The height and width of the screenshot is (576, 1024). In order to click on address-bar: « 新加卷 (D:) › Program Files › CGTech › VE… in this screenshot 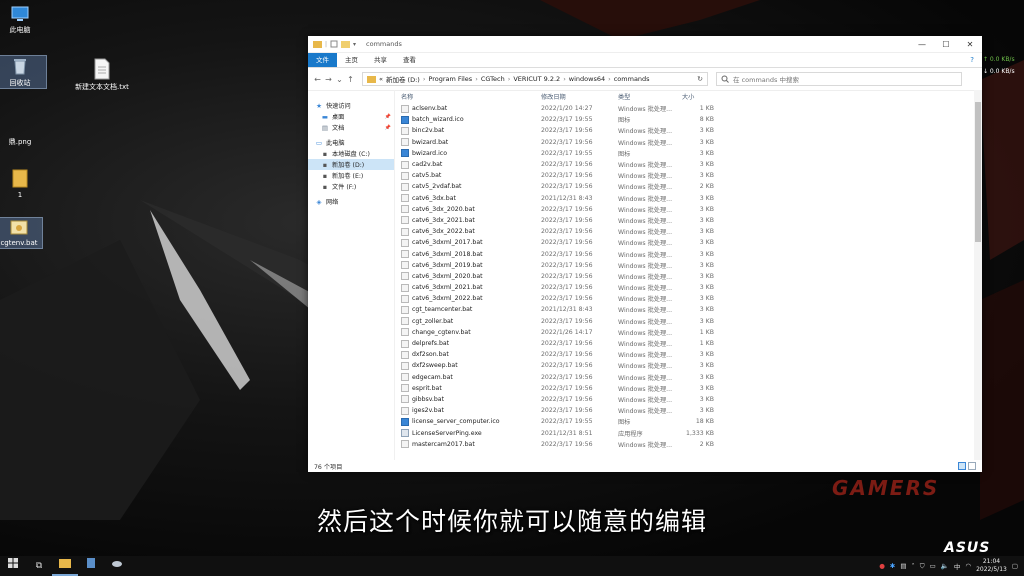, I will do `click(535, 79)`.